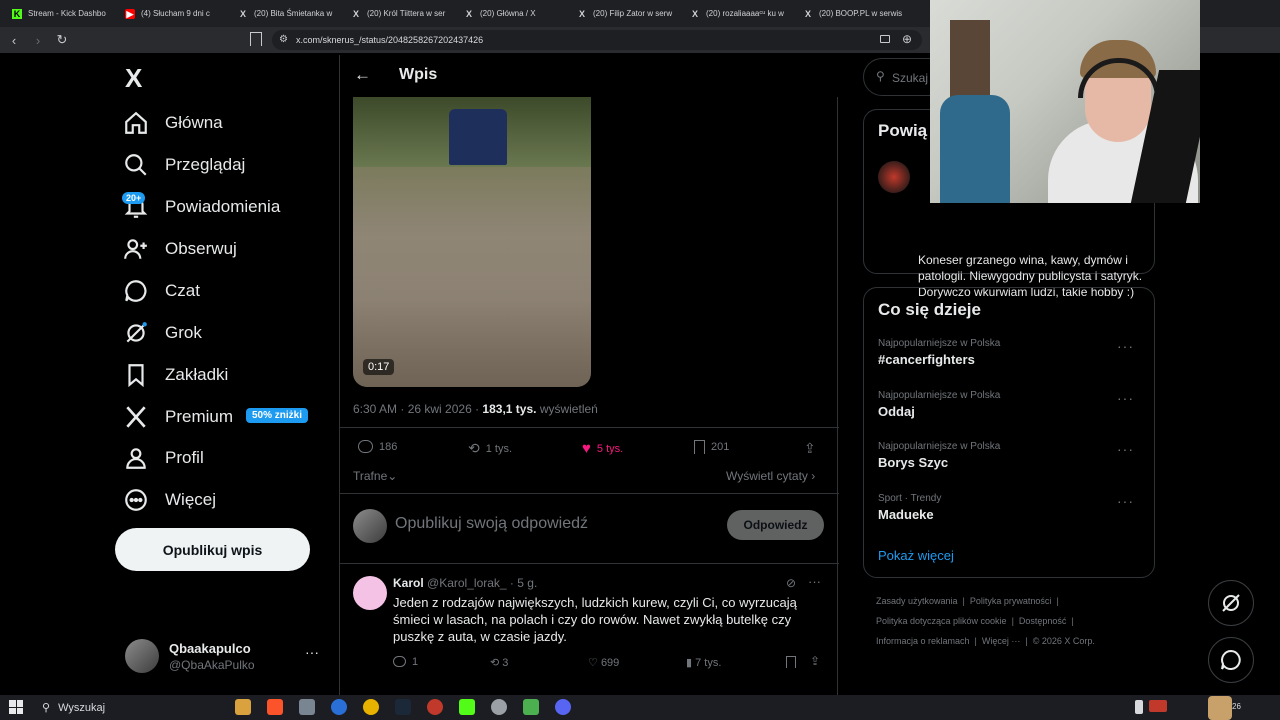 The width and height of the screenshot is (1280, 720). What do you see at coordinates (256, 39) in the screenshot?
I see `bookmark-page-icon` at bounding box center [256, 39].